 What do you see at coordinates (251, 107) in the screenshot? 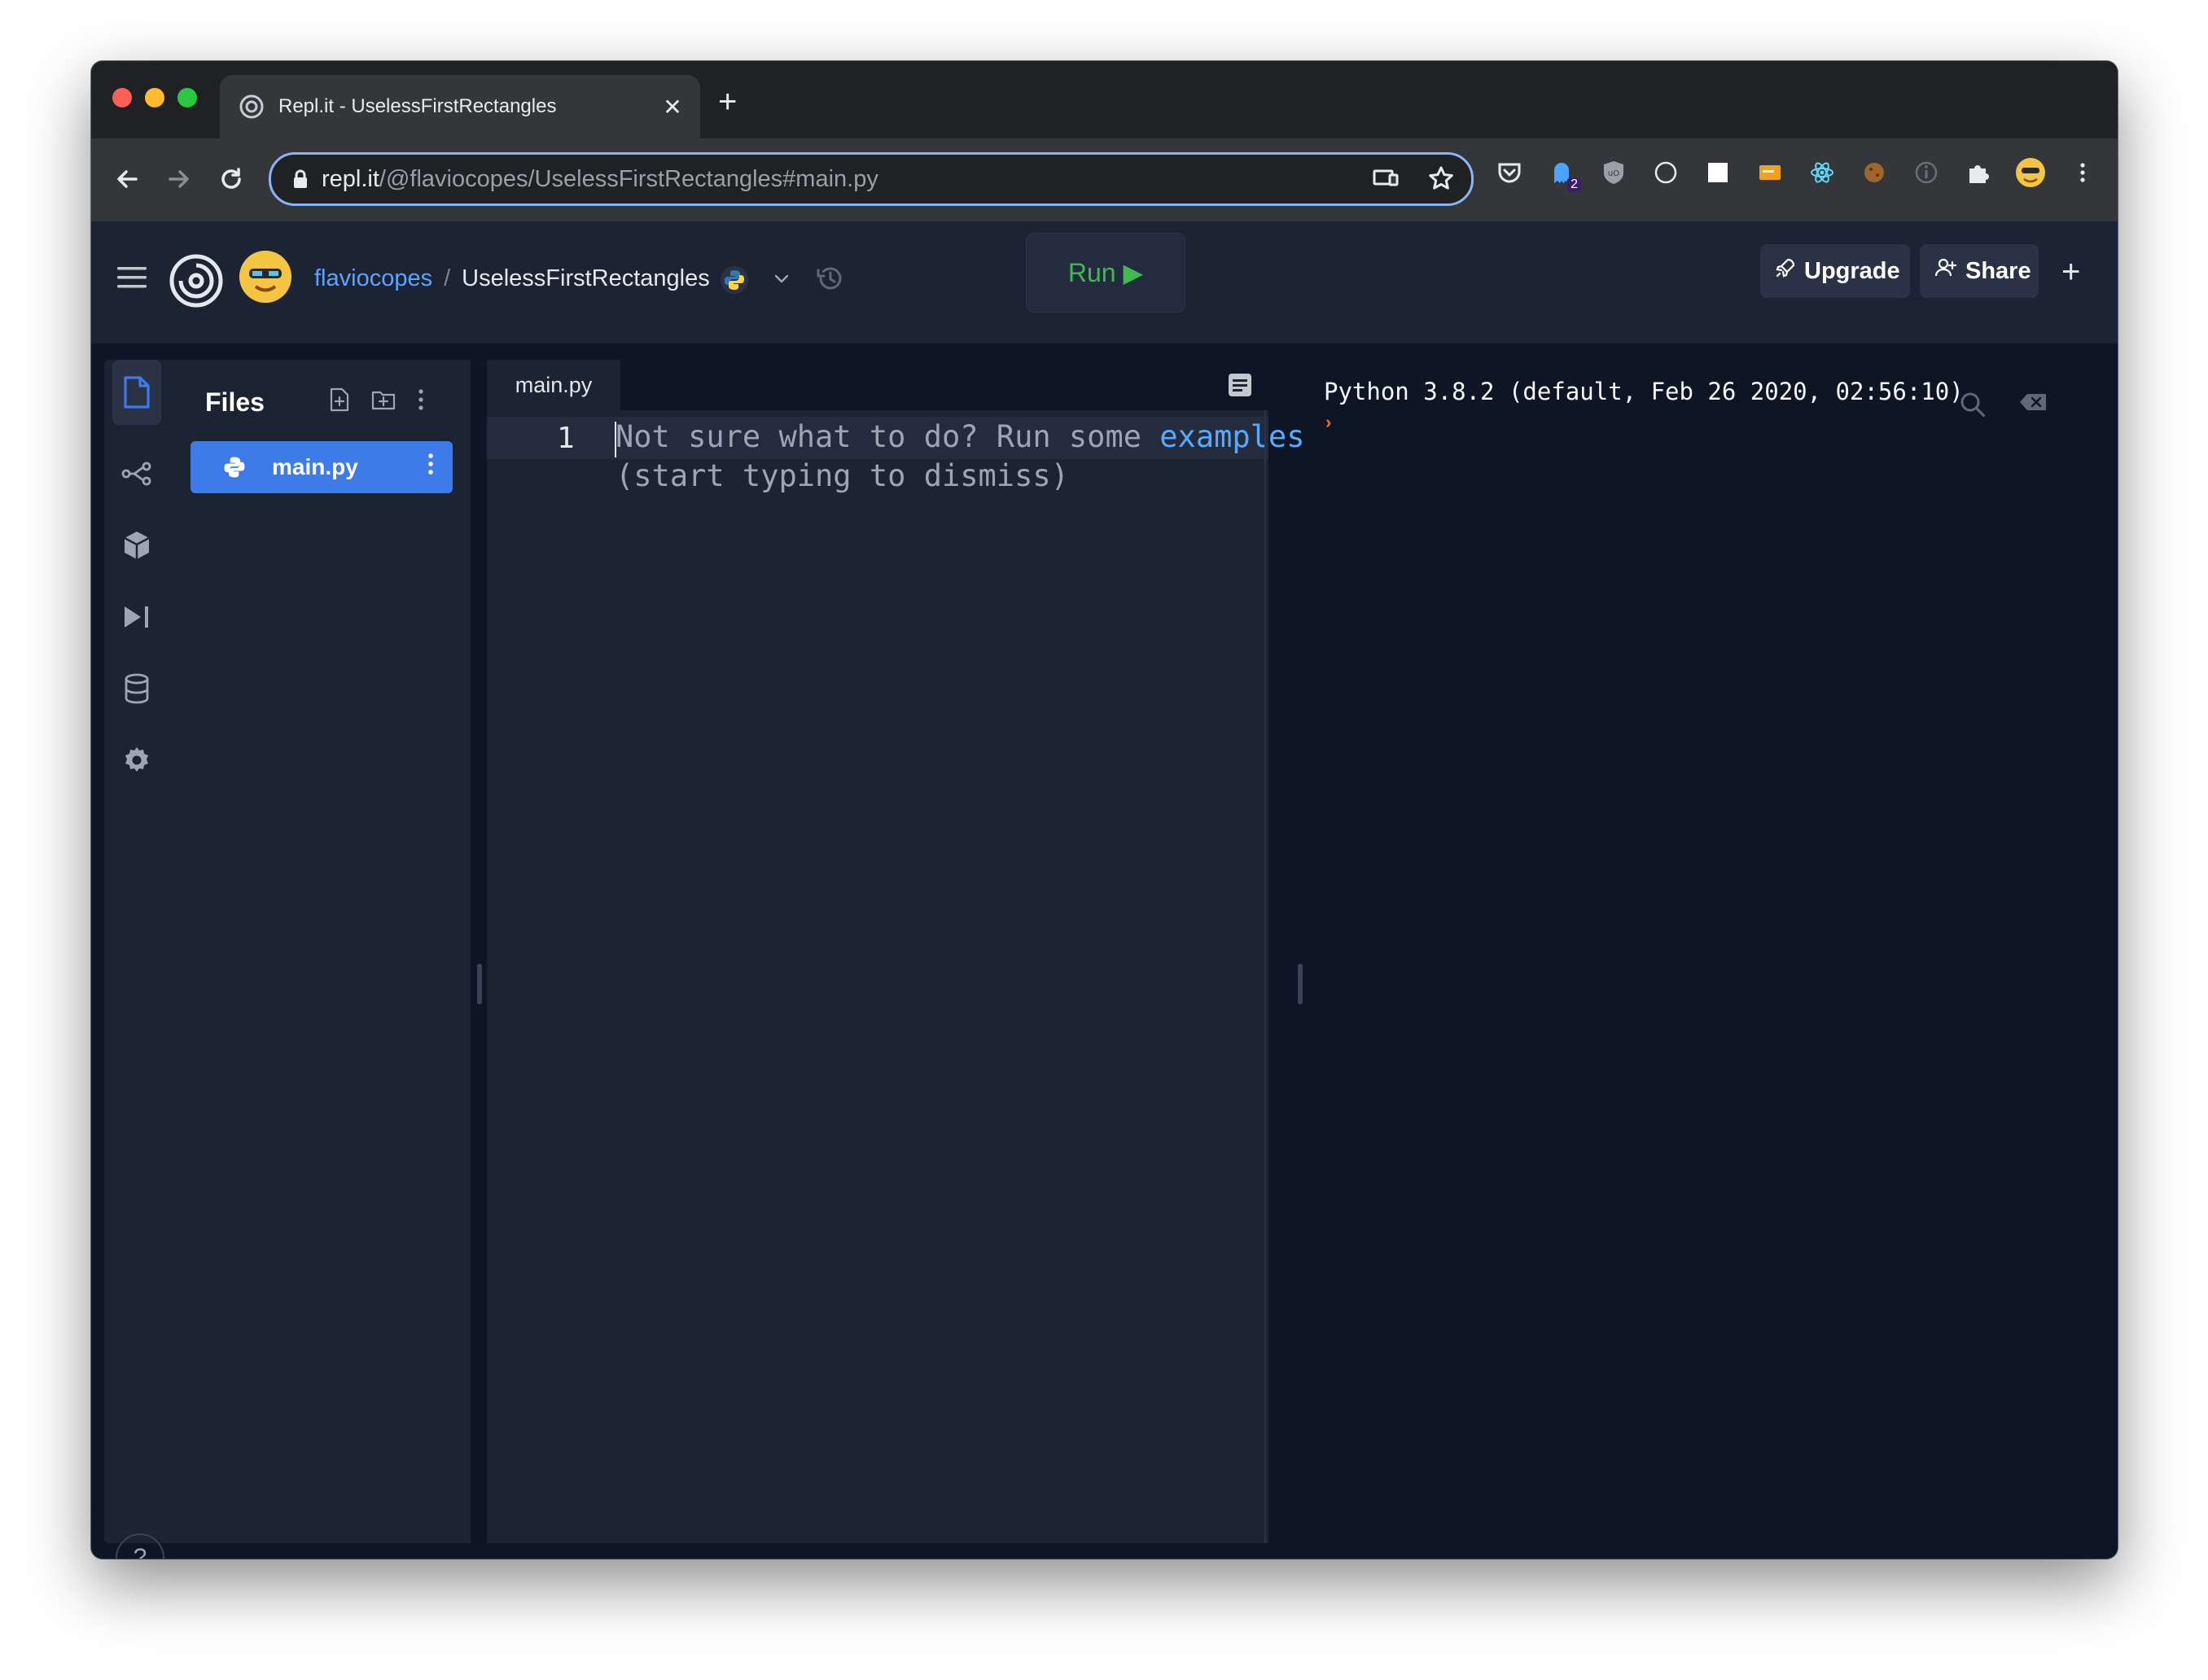
I see `replit-favicon-icon` at bounding box center [251, 107].